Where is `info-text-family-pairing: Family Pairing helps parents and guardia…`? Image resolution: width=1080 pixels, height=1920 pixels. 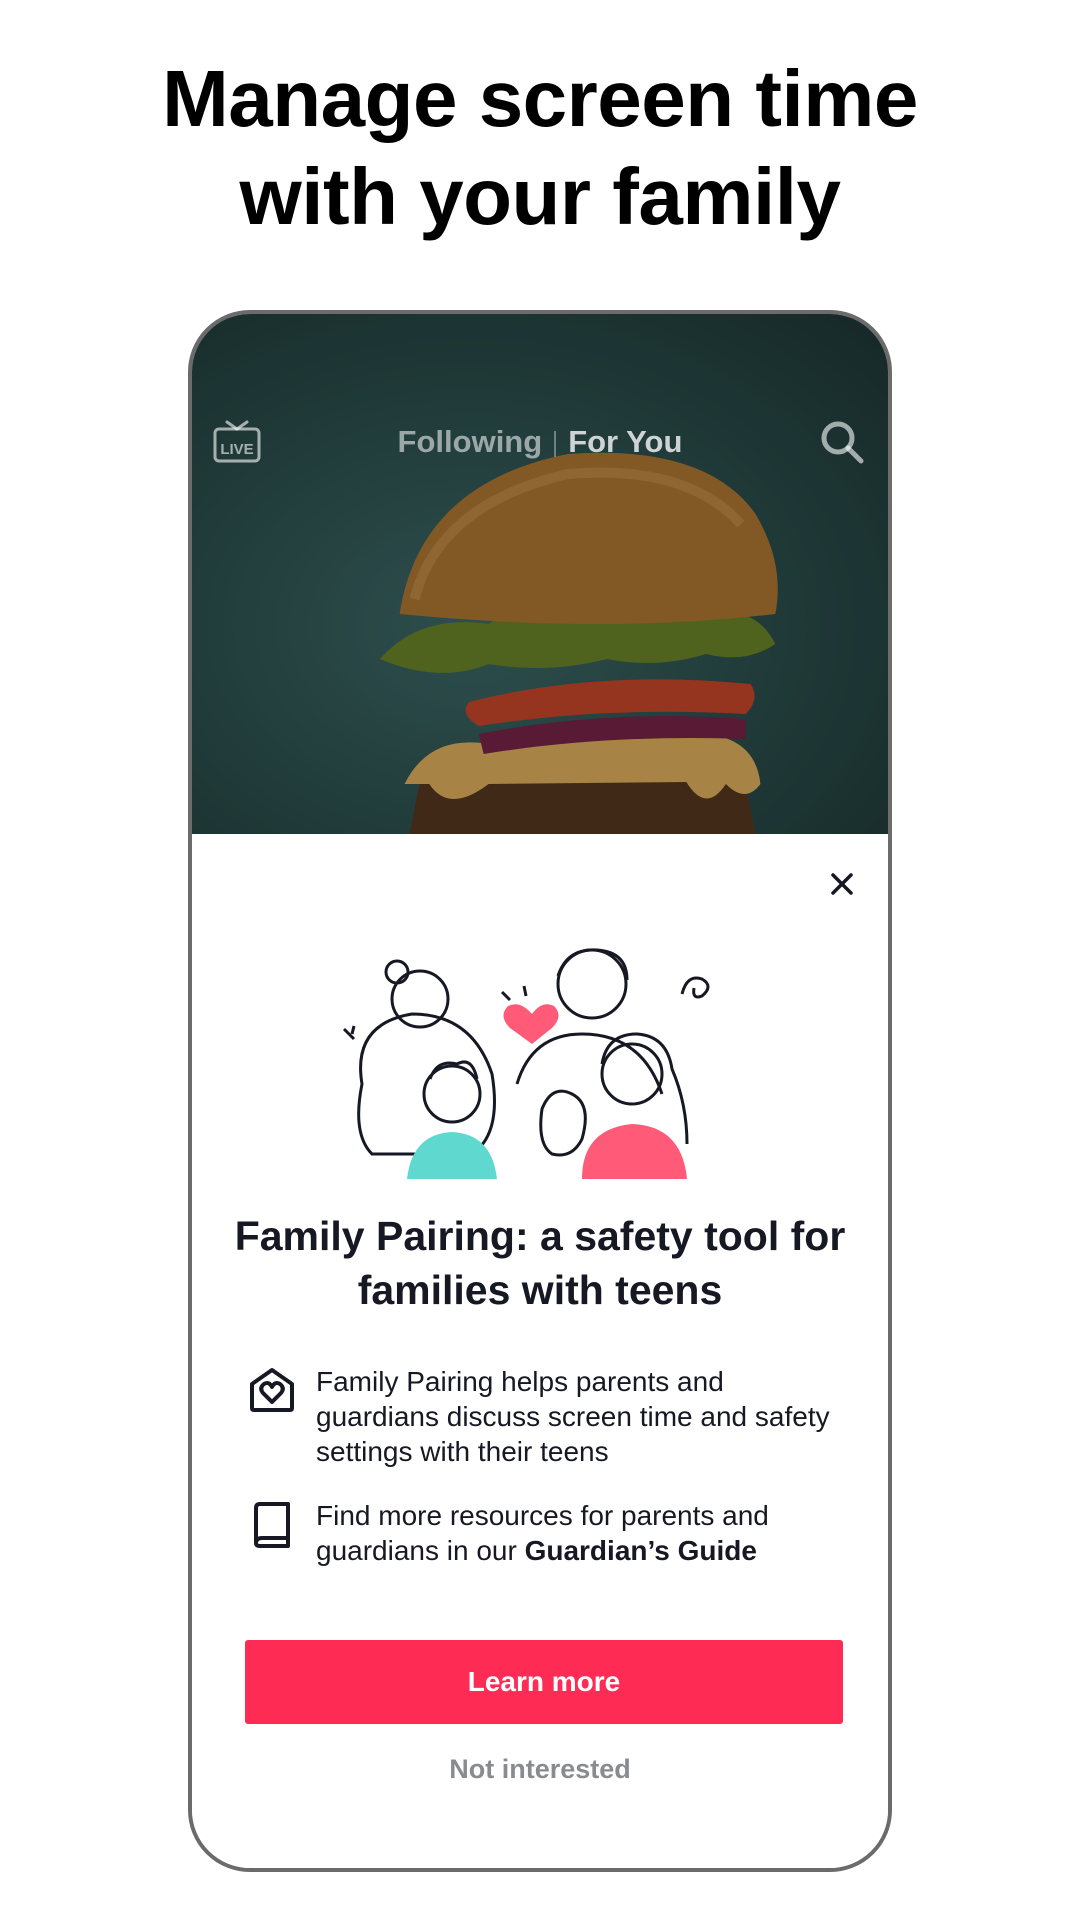 info-text-family-pairing: Family Pairing helps parents and guardia… is located at coordinates (573, 1416).